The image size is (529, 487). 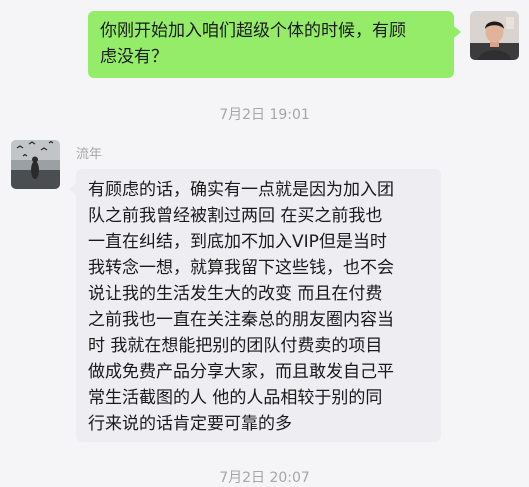 I want to click on my-avatar, so click(x=494, y=35).